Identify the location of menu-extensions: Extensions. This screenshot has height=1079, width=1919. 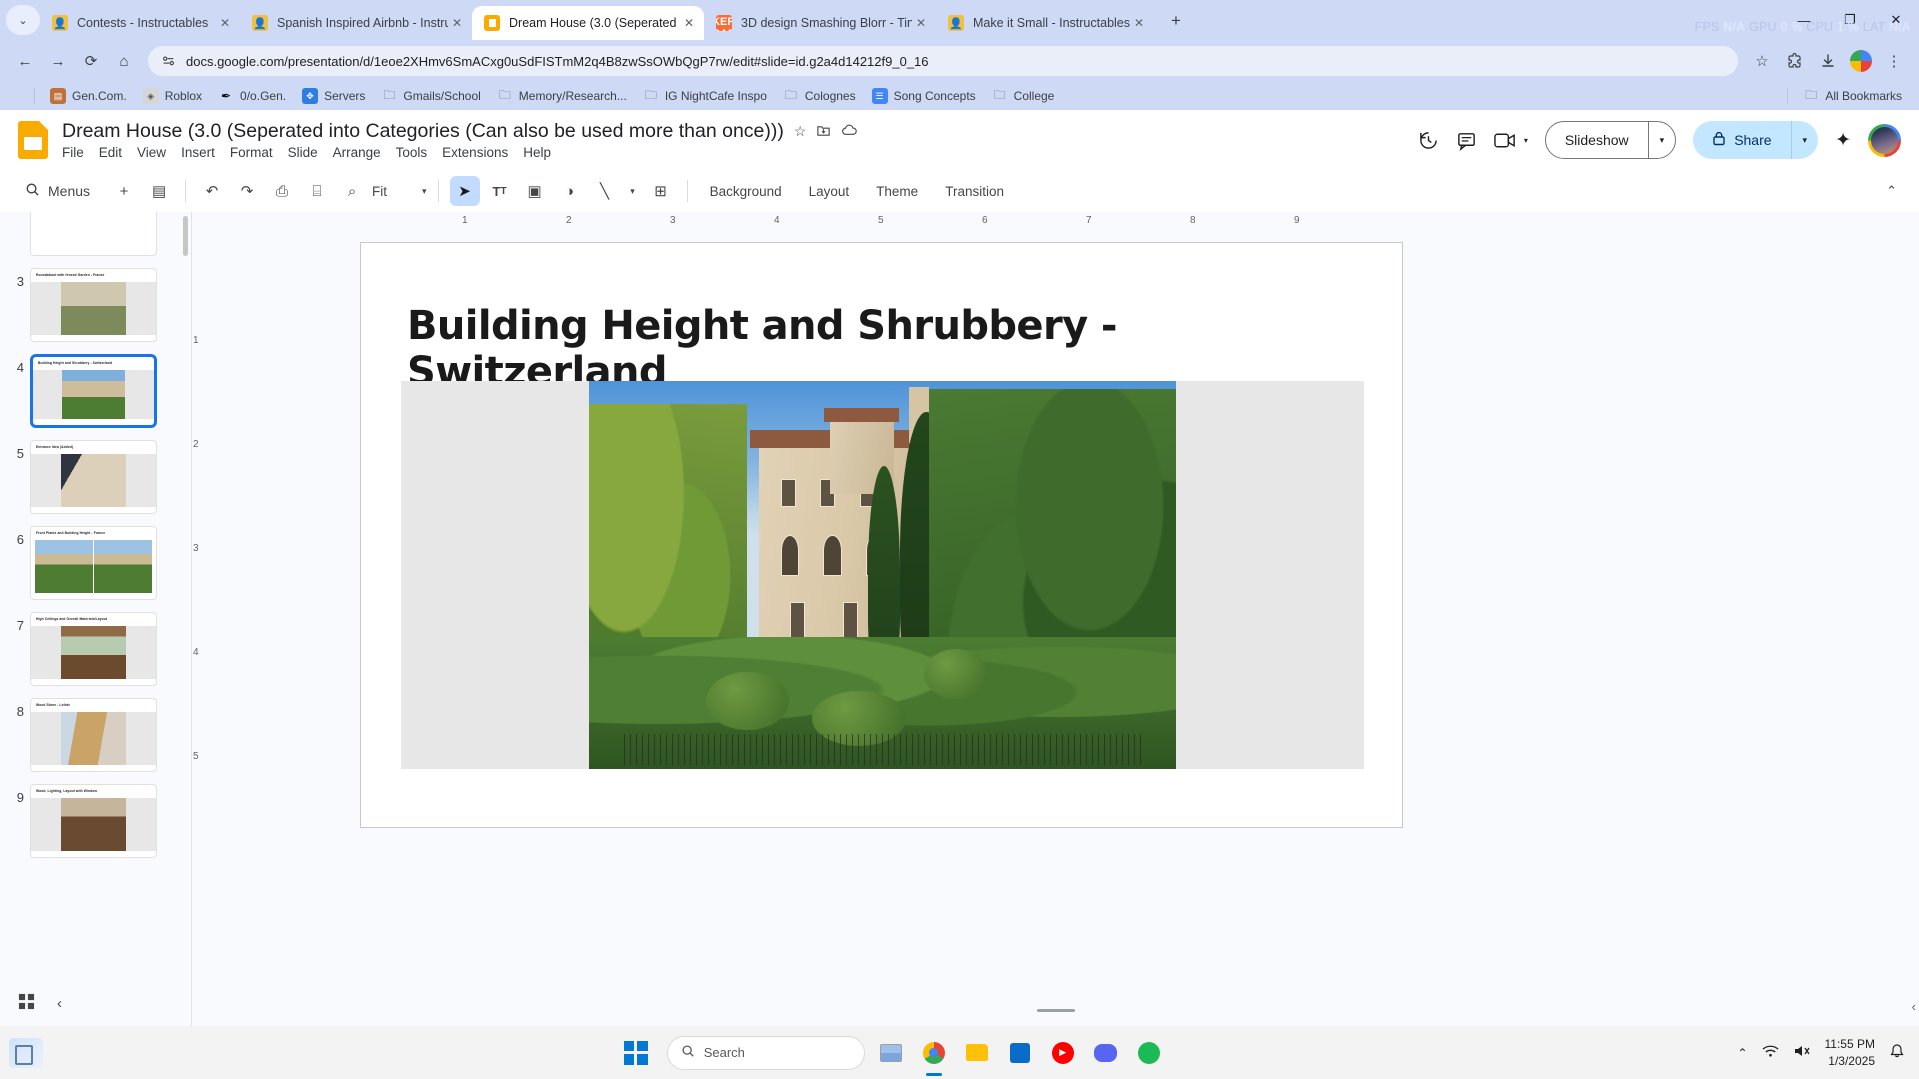
(475, 152).